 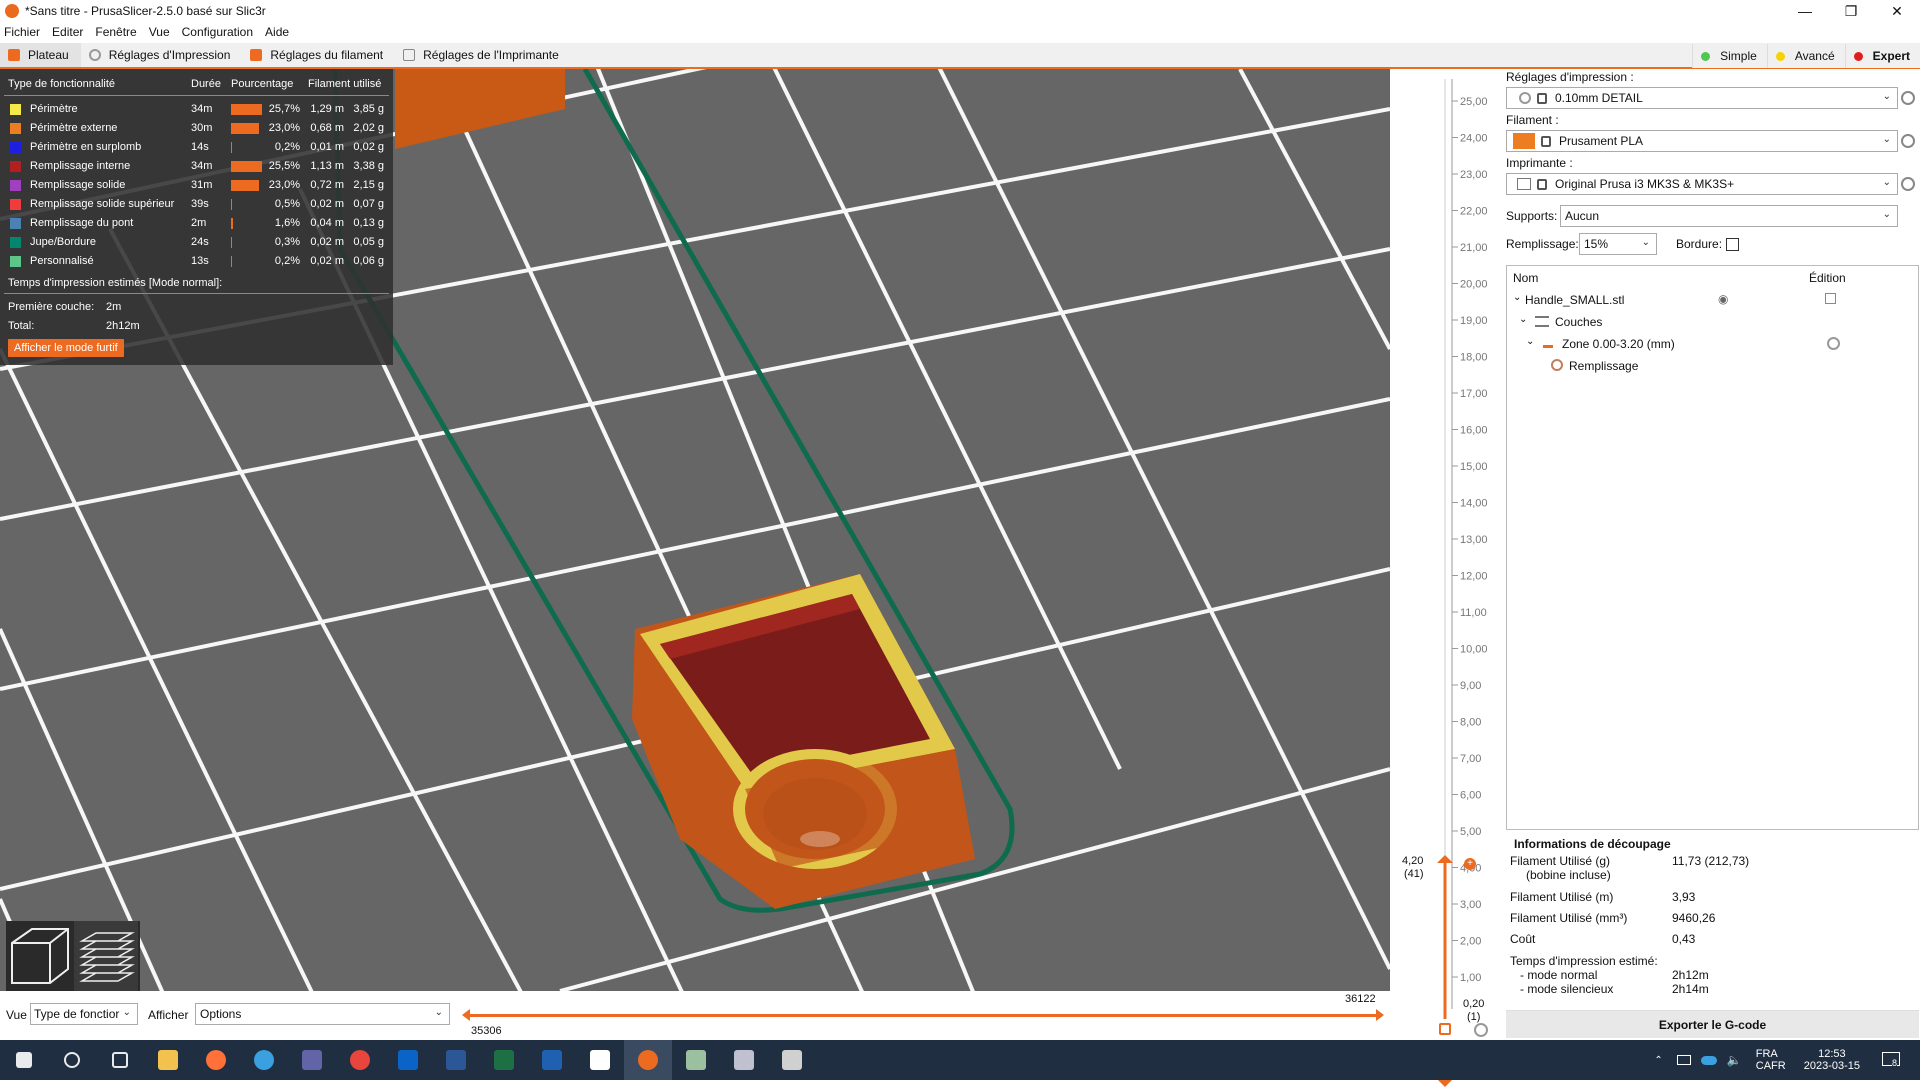 What do you see at coordinates (168, 1060) in the screenshot?
I see `file-explorer-icon` at bounding box center [168, 1060].